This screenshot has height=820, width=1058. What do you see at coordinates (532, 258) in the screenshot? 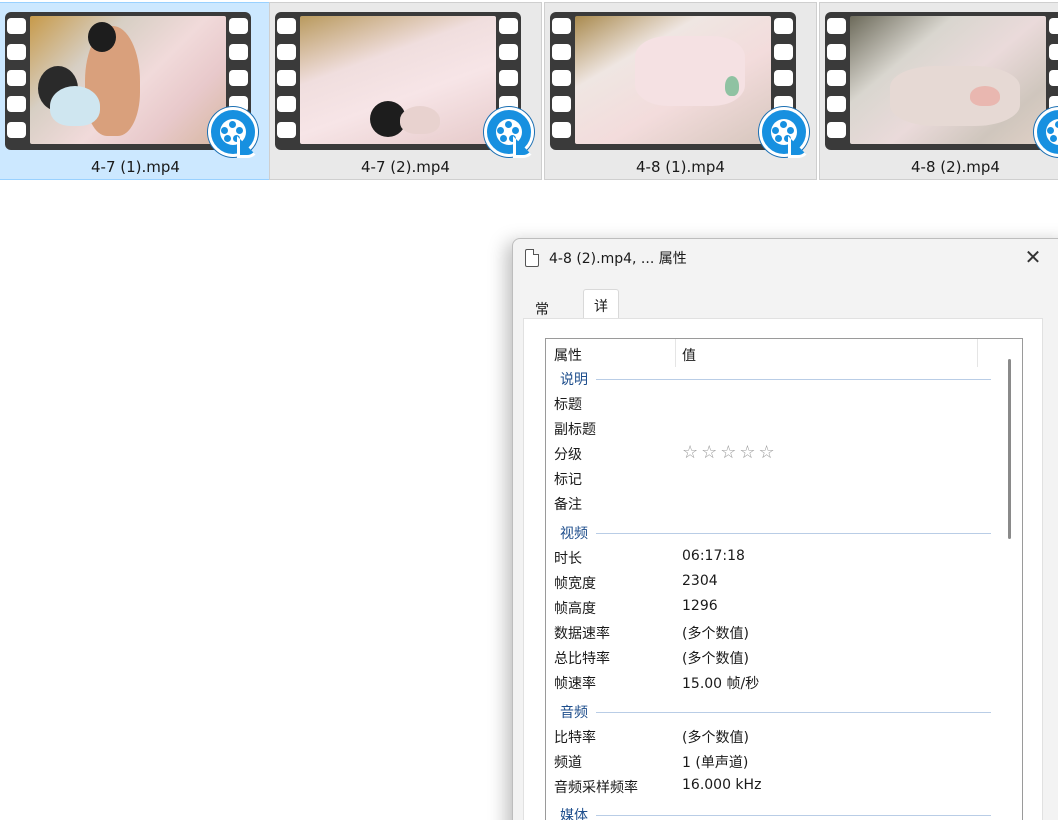
I see `document-icon` at bounding box center [532, 258].